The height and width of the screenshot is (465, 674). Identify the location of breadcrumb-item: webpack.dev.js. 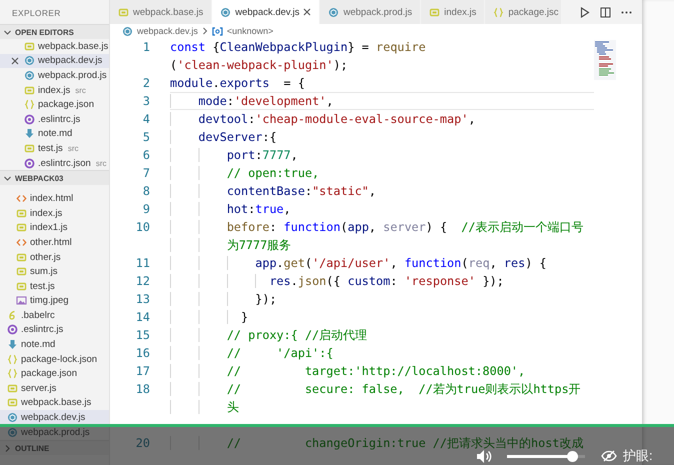
(167, 31).